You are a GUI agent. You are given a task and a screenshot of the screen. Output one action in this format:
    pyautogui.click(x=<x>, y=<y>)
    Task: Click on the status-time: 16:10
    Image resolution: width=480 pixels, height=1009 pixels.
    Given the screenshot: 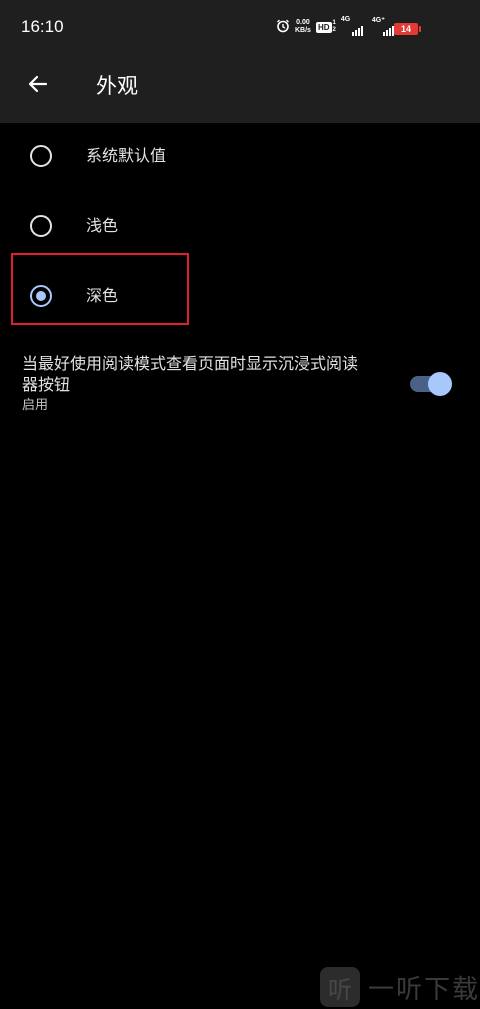 What is the action you would take?
    pyautogui.click(x=42, y=26)
    